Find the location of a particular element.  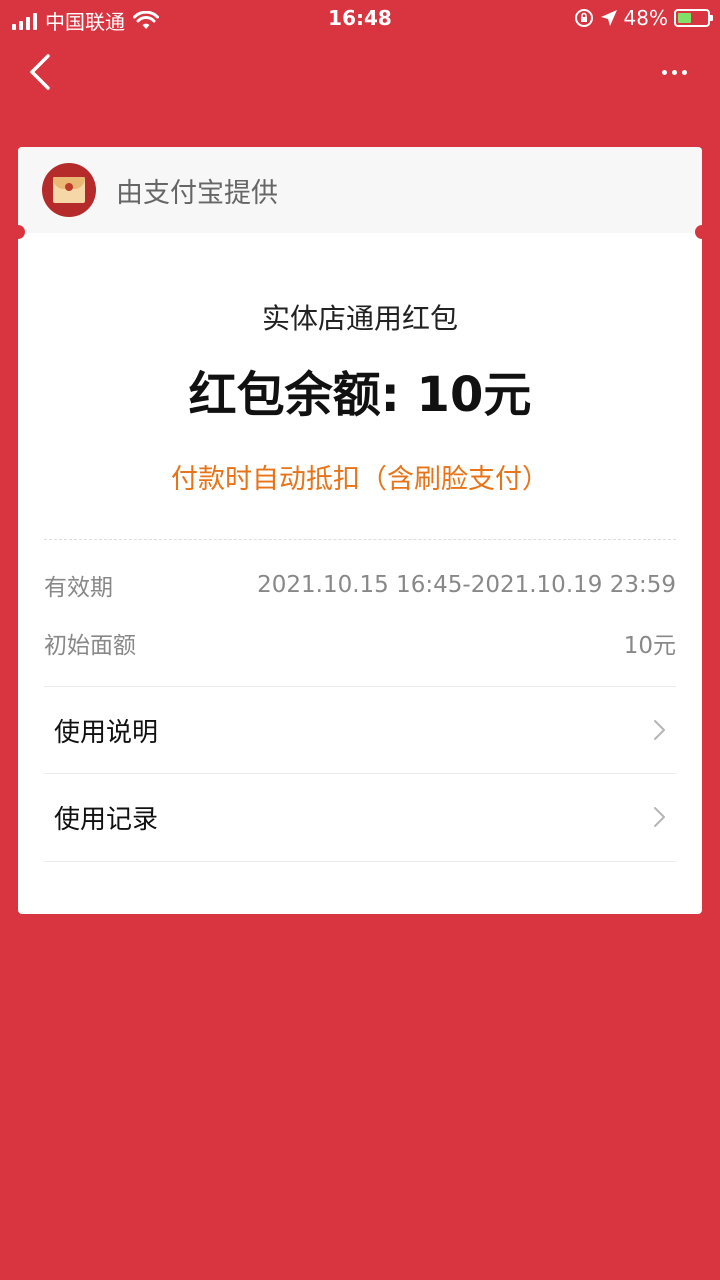

rotation-lock-icon is located at coordinates (583, 18).